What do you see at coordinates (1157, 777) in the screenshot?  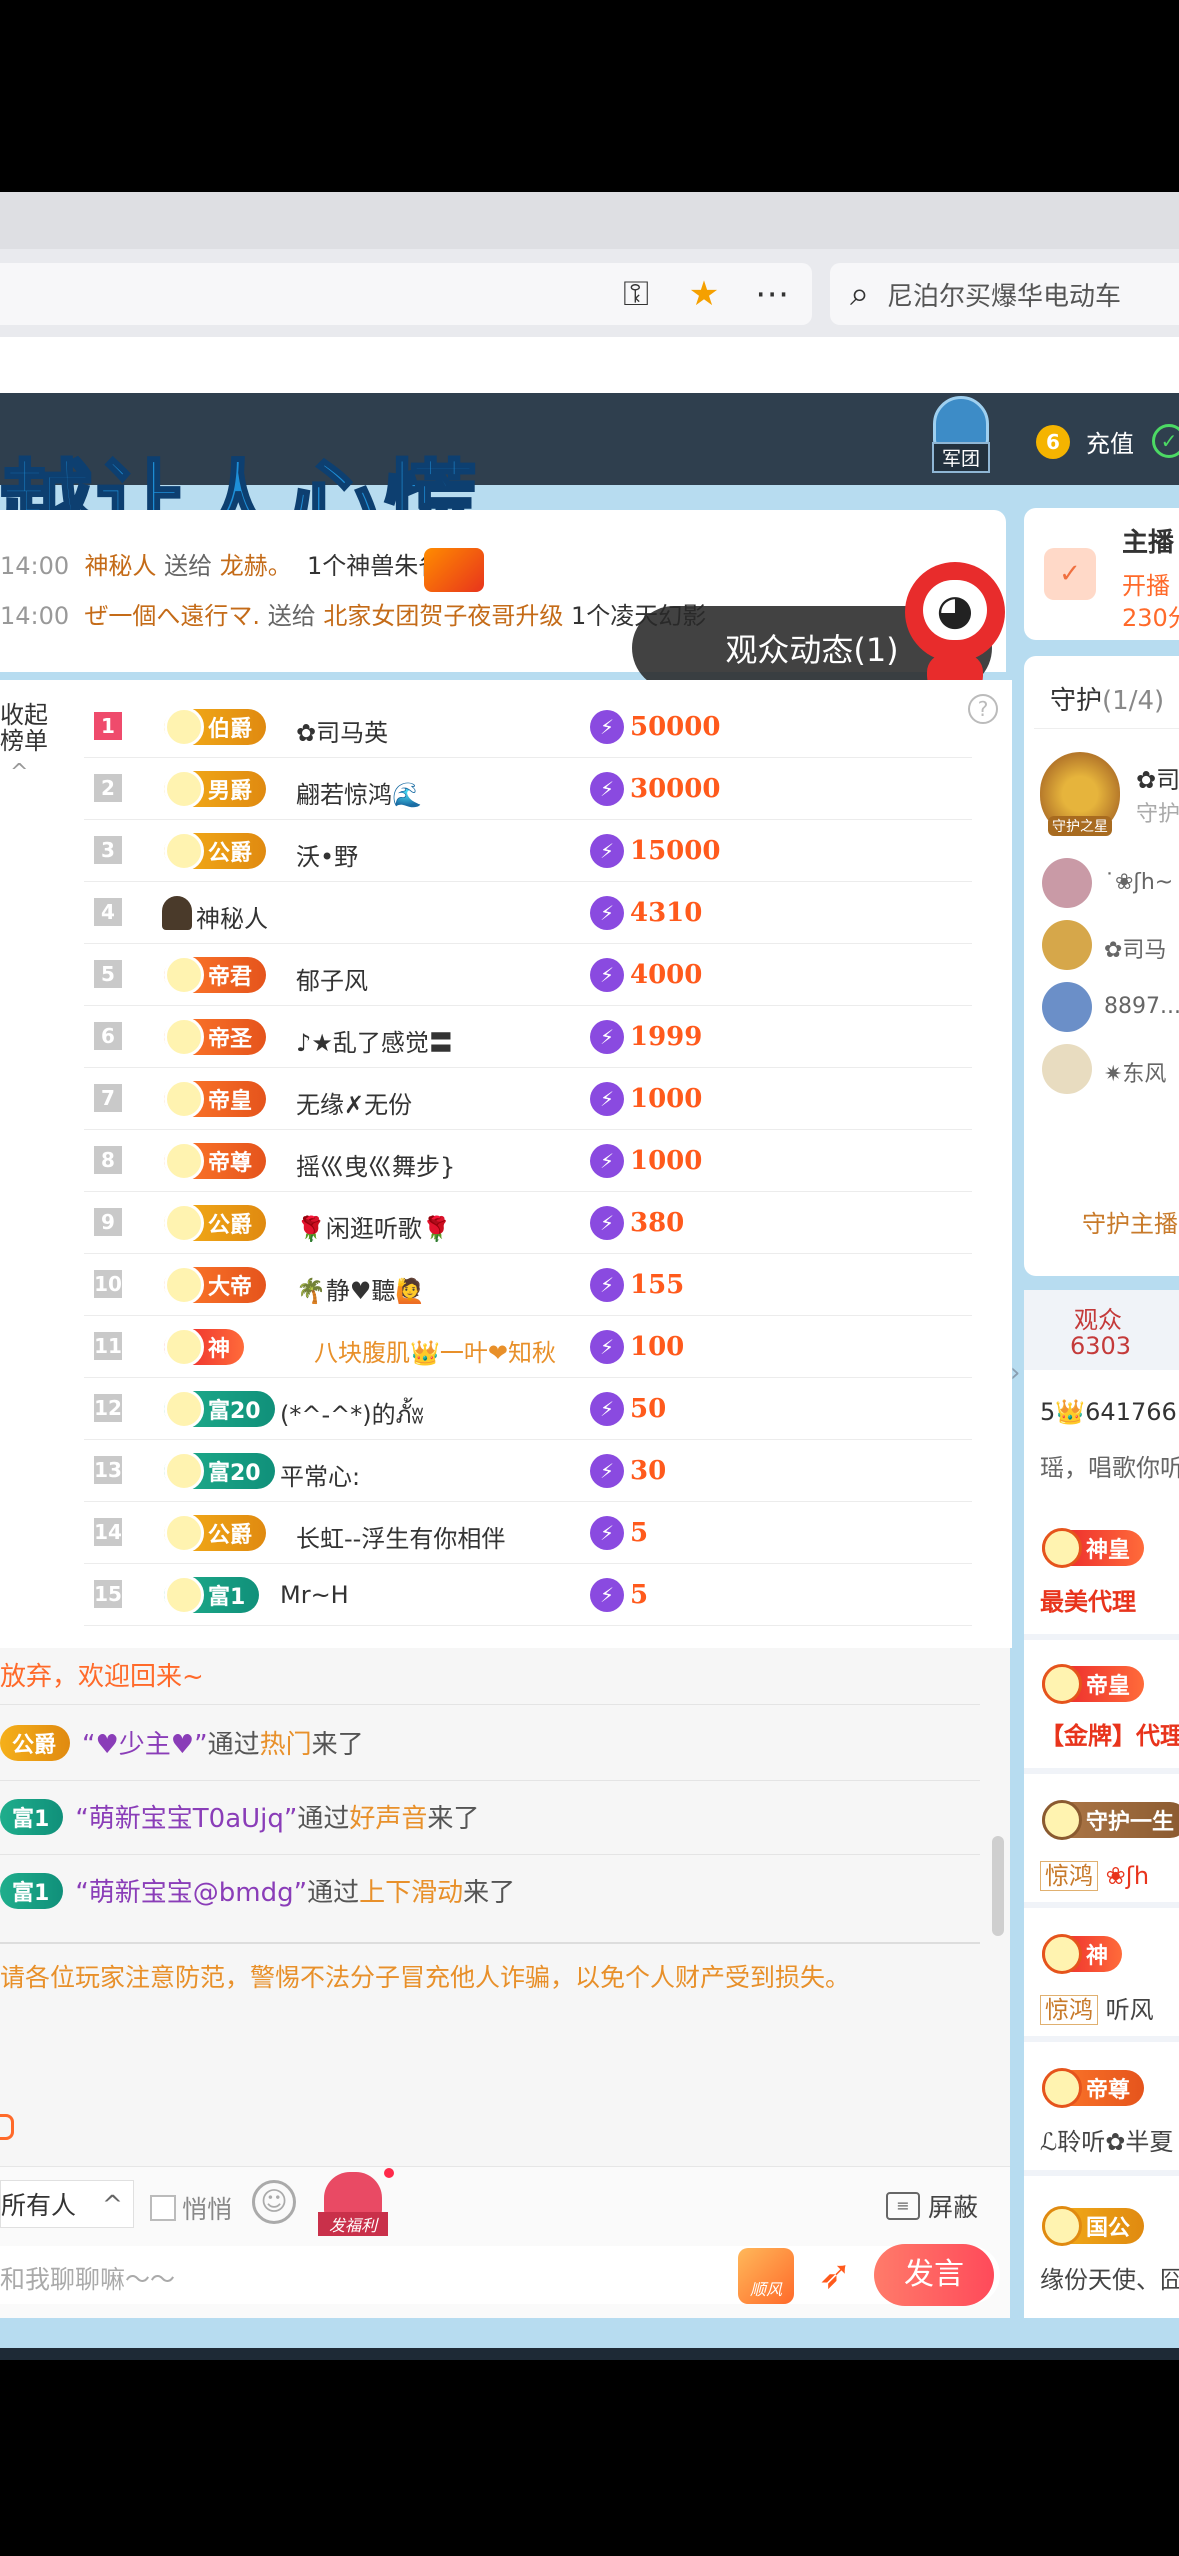 I see `guard-star-name: ✿司` at bounding box center [1157, 777].